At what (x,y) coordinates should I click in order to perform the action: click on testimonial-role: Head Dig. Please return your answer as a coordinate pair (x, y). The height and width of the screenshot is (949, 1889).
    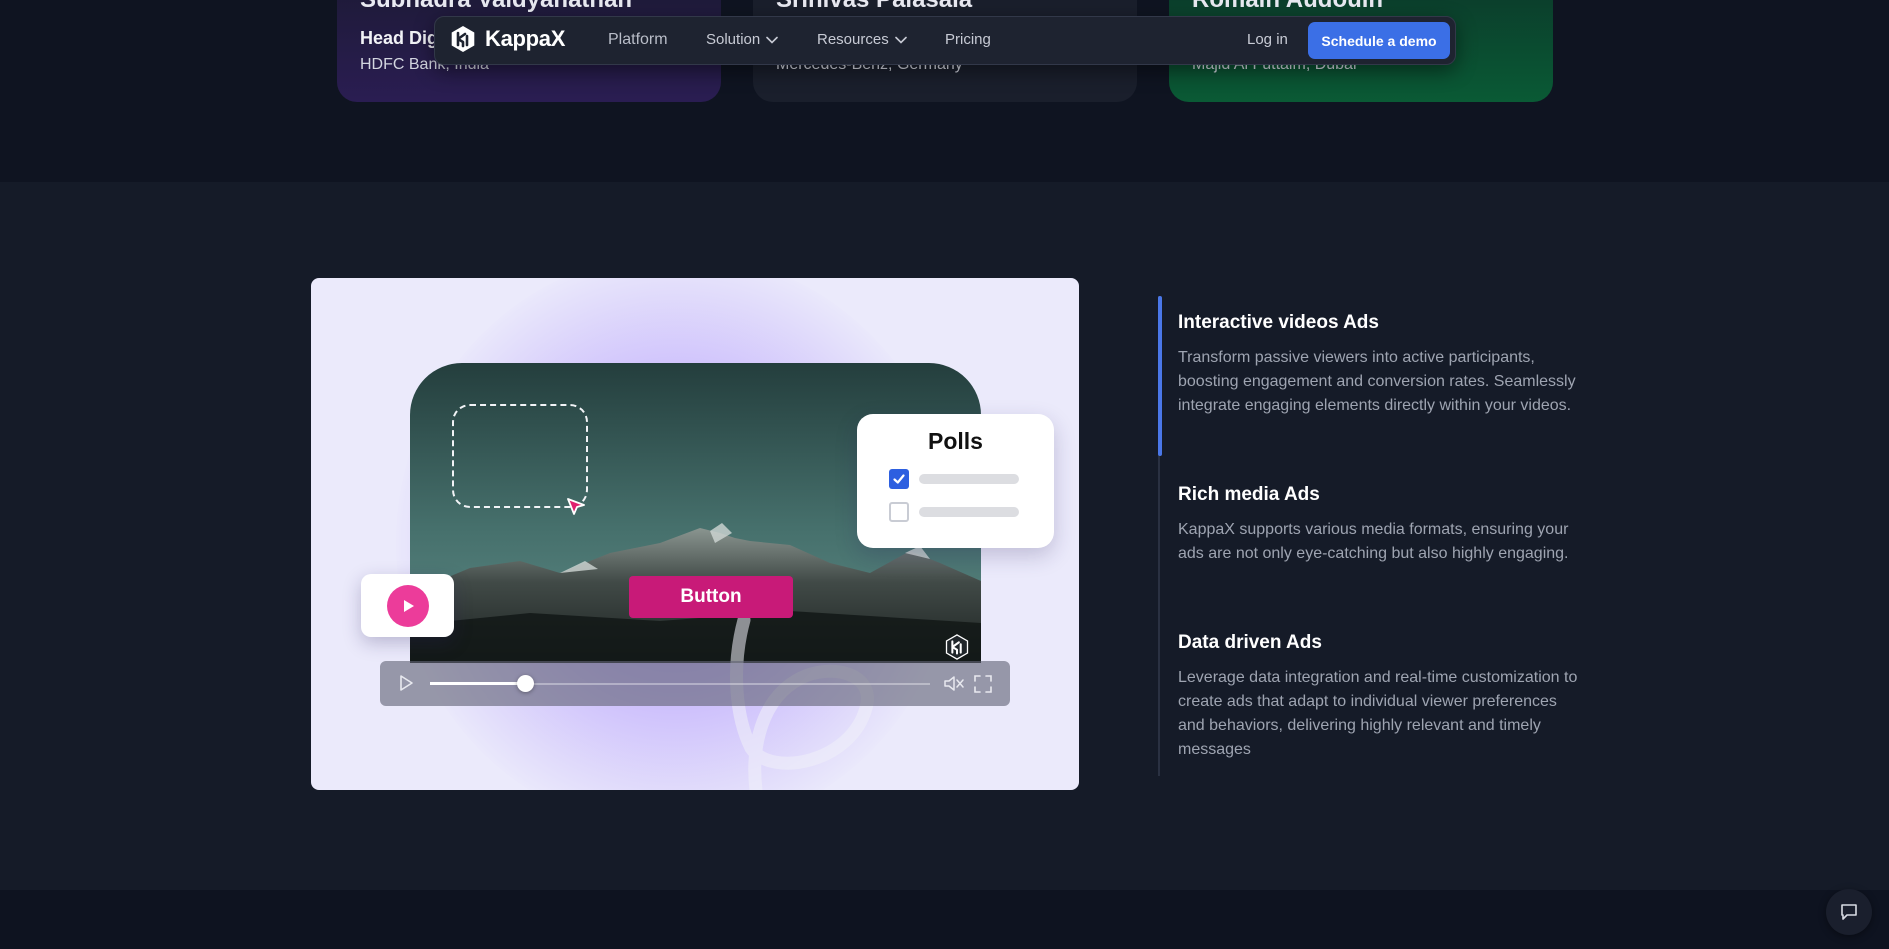
    Looking at the image, I should click on (399, 38).